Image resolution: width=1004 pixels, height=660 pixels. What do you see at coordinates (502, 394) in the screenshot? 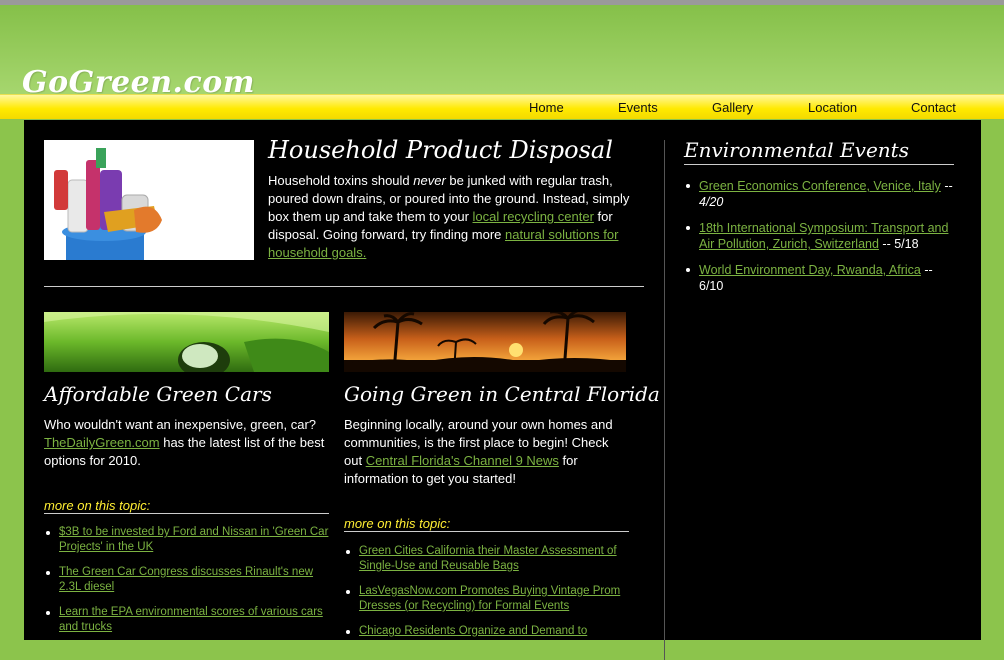
I see `card-title-central-florida: Going Green in Central Florida` at bounding box center [502, 394].